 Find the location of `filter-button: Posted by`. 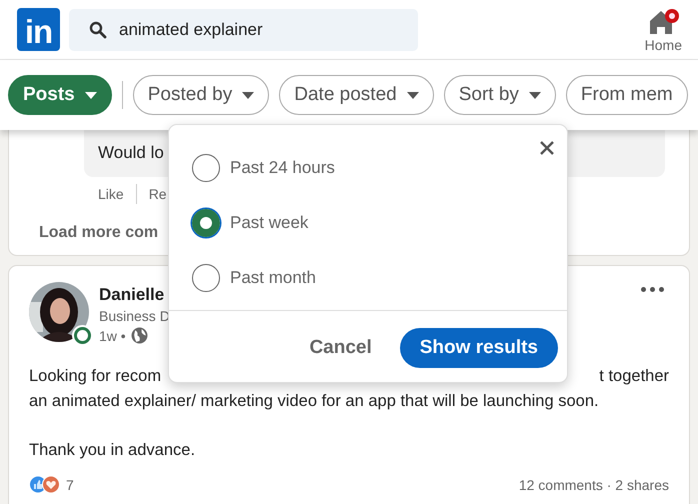

filter-button: Posted by is located at coordinates (201, 95).